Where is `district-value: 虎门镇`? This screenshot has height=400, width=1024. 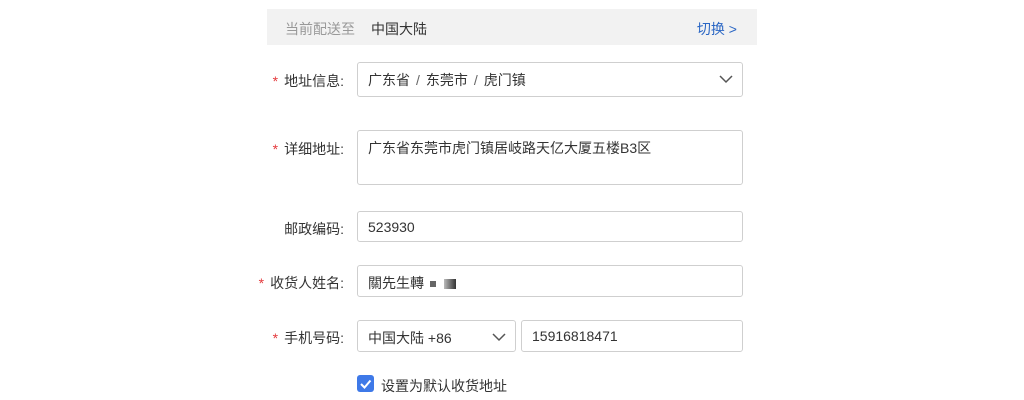 district-value: 虎门镇 is located at coordinates (504, 80).